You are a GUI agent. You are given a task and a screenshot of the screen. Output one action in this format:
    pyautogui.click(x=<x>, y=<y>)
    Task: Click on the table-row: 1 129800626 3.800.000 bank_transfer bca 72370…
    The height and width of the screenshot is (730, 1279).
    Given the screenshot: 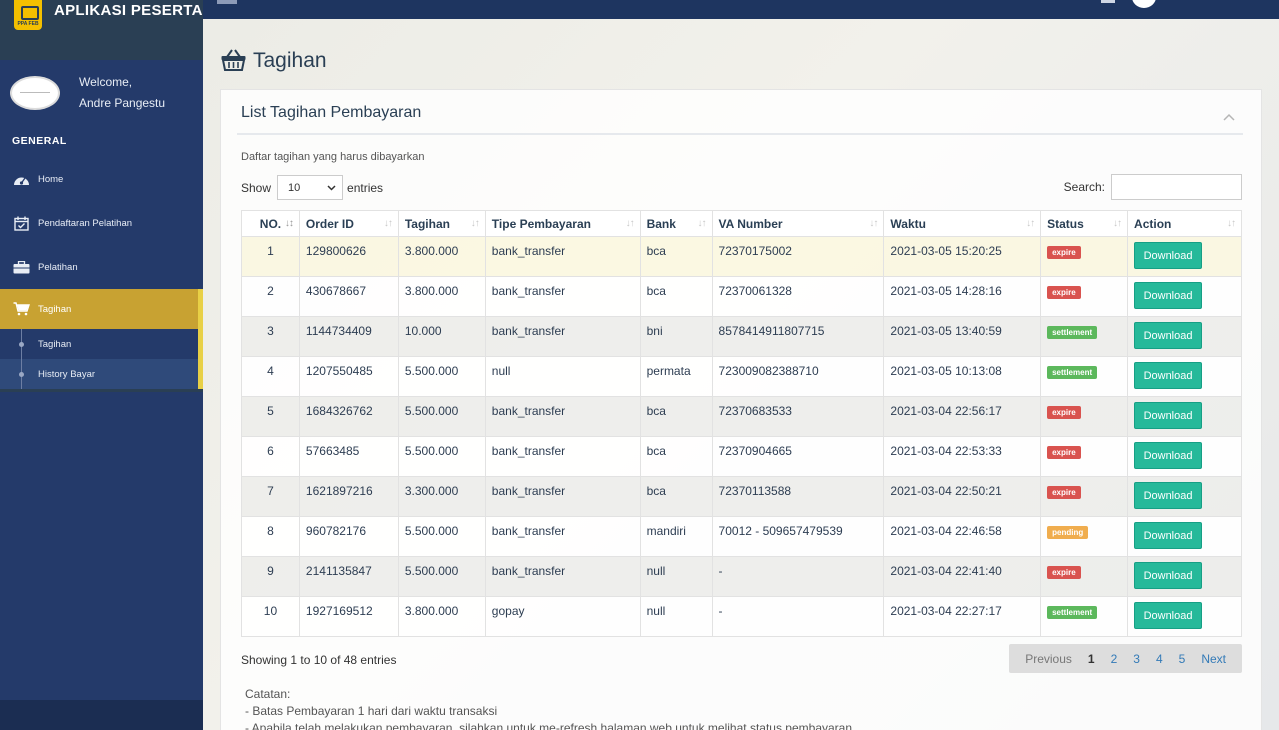 What is the action you would take?
    pyautogui.click(x=741, y=256)
    